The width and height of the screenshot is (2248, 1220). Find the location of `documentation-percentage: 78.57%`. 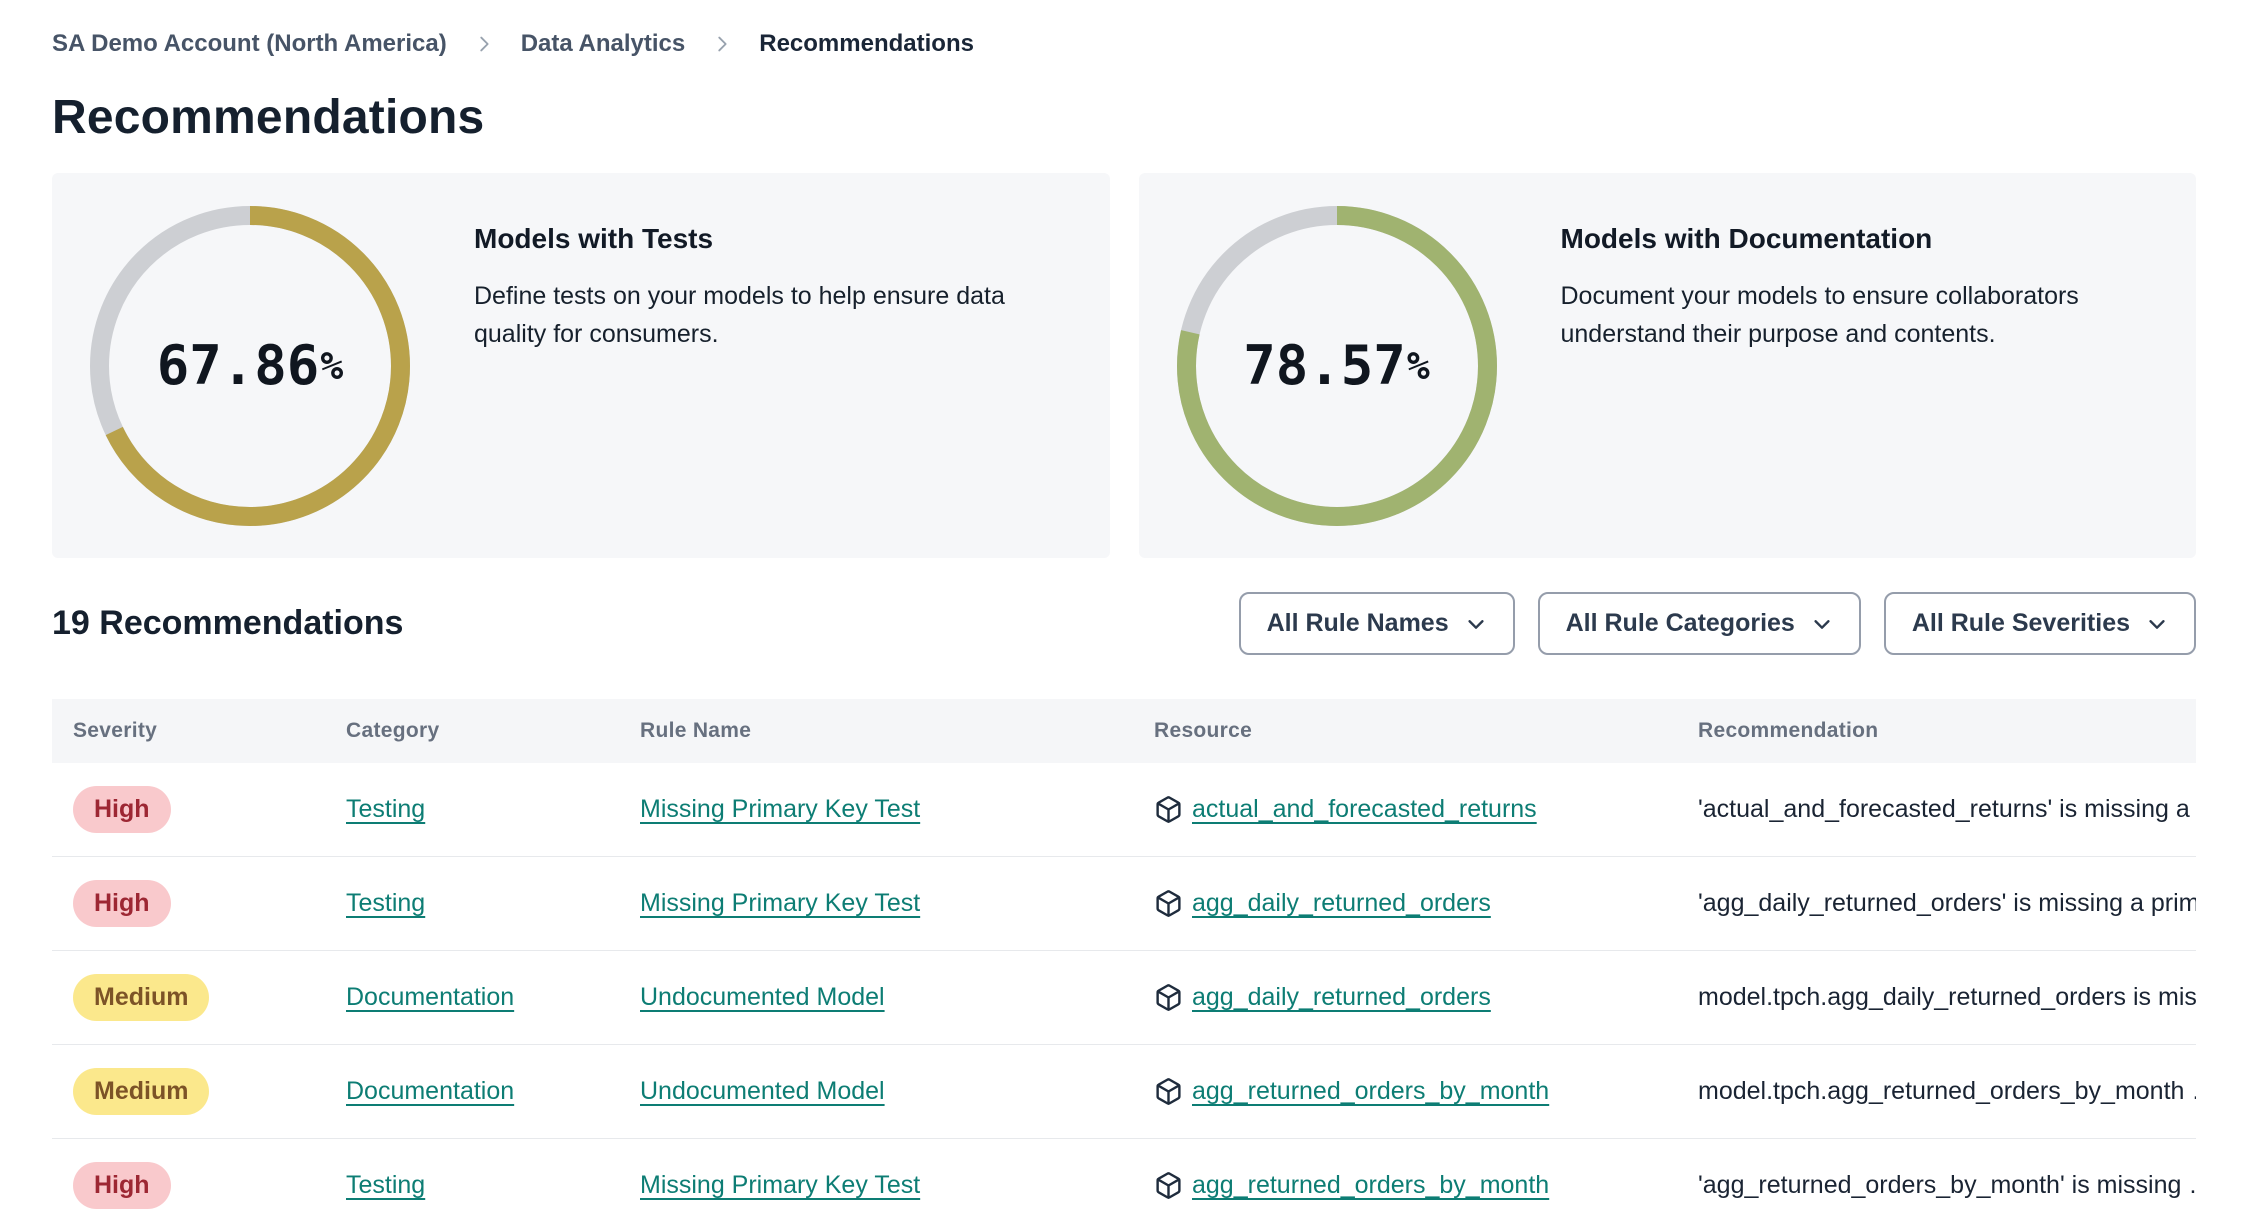

documentation-percentage: 78.57% is located at coordinates (1336, 365).